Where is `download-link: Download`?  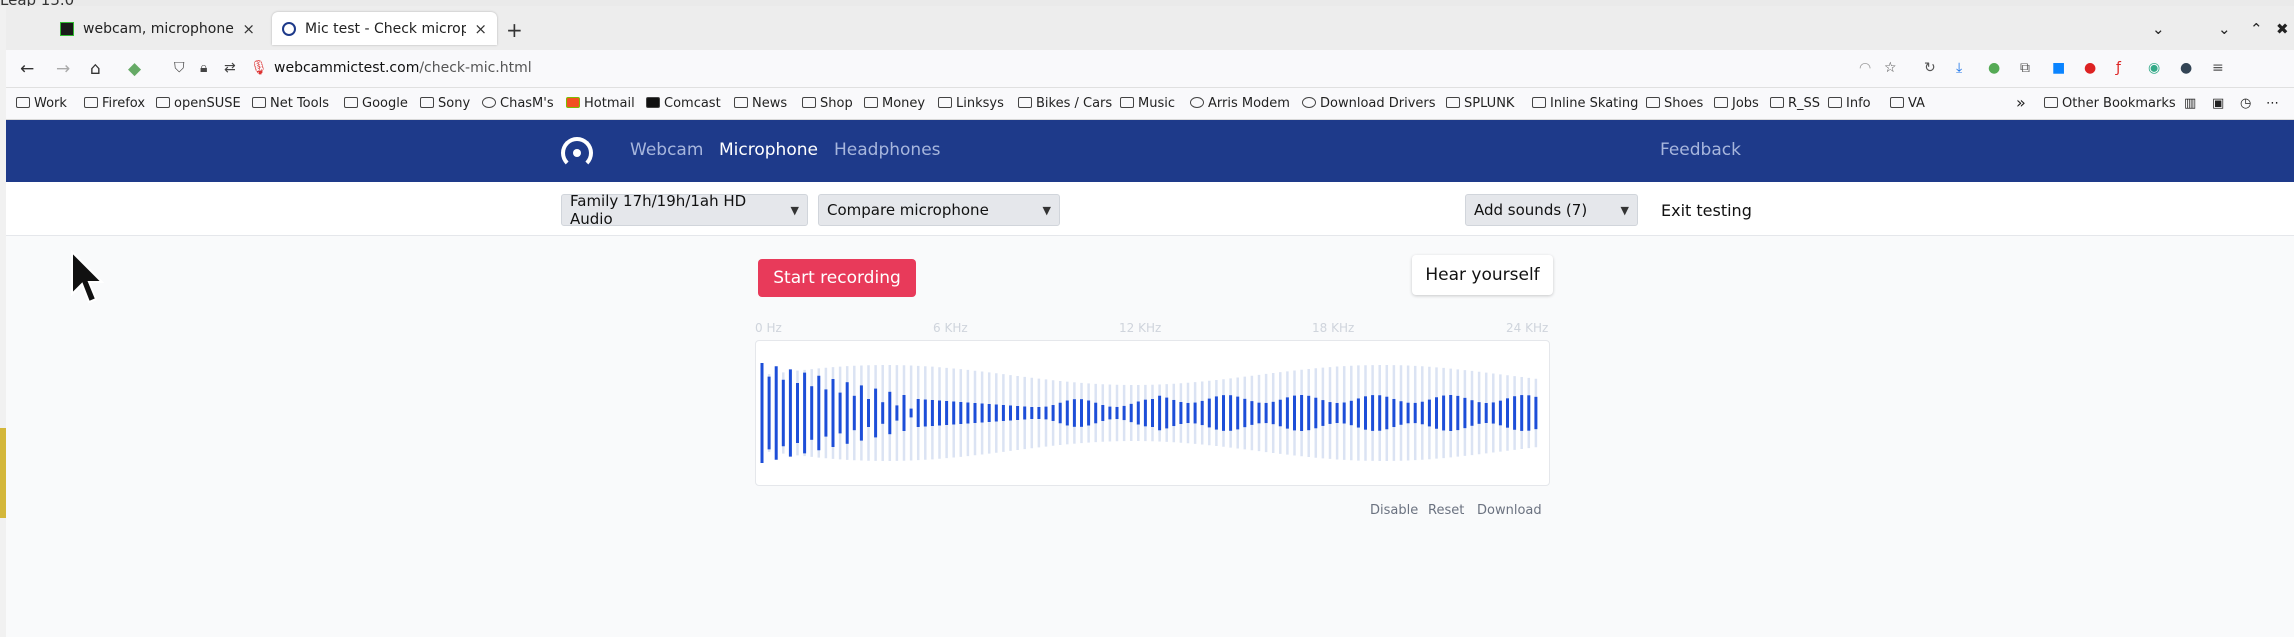 download-link: Download is located at coordinates (1509, 510).